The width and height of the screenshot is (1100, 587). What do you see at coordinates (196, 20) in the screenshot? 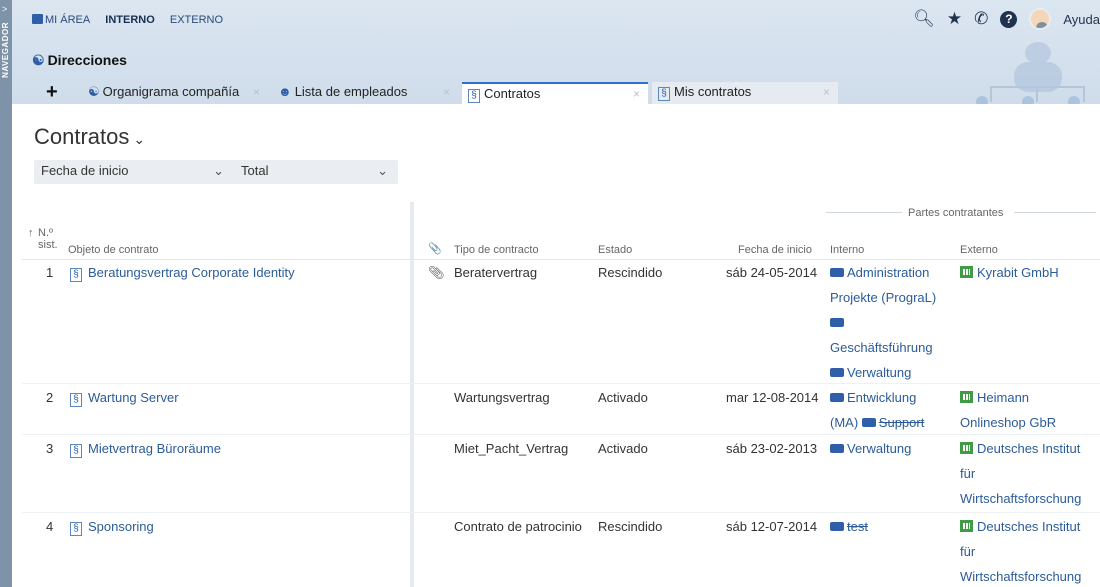
I see `nav-externo: EXTERNO` at bounding box center [196, 20].